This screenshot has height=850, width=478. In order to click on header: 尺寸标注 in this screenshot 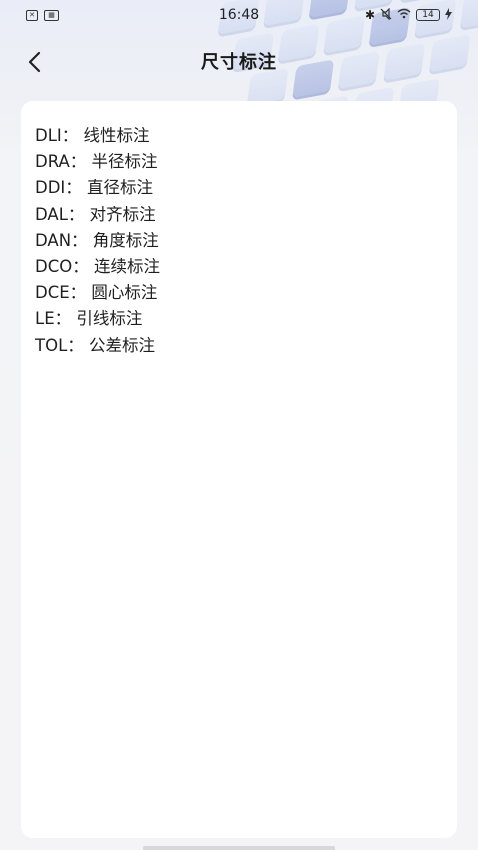, I will do `click(239, 61)`.